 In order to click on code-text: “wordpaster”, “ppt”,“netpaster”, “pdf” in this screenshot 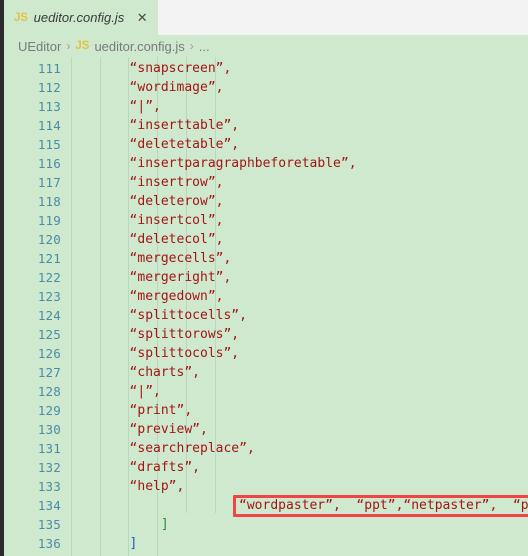, I will do `click(383, 505)`.